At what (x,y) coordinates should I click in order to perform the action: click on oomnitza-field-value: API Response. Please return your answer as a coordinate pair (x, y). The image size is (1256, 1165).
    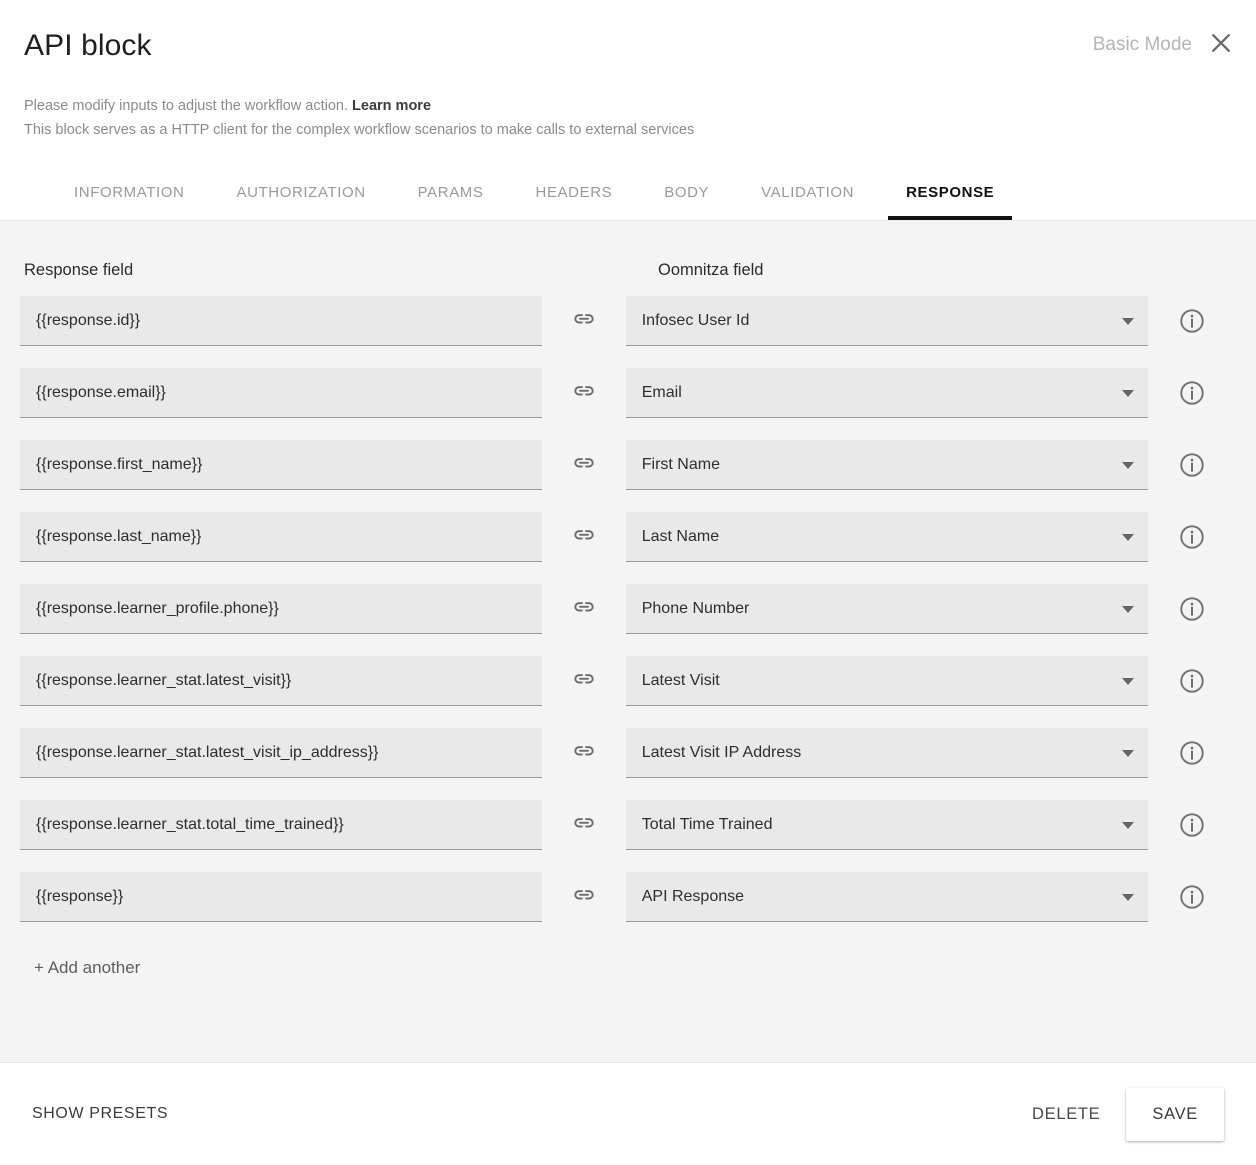
    Looking at the image, I should click on (693, 896).